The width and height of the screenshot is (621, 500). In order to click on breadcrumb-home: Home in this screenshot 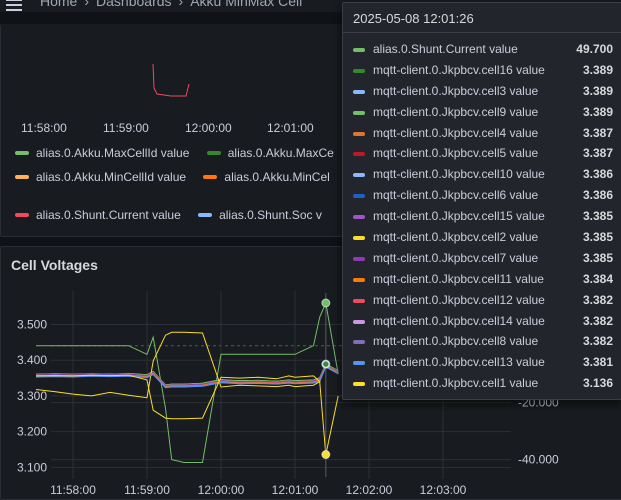, I will do `click(58, 4)`.